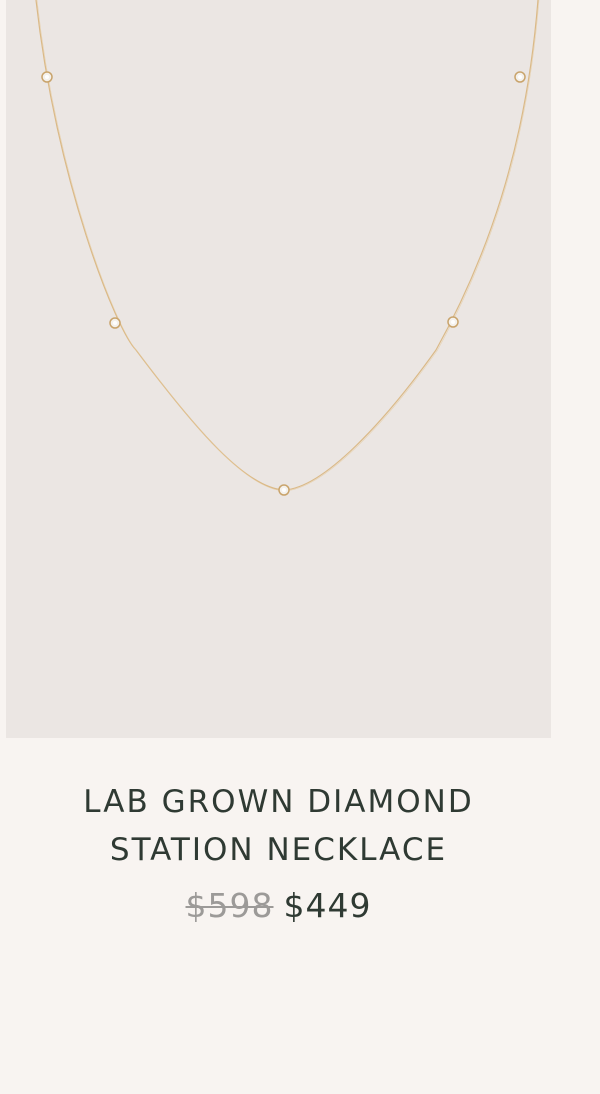  Describe the element at coordinates (229, 905) in the screenshot. I see `original-price: $598` at that location.